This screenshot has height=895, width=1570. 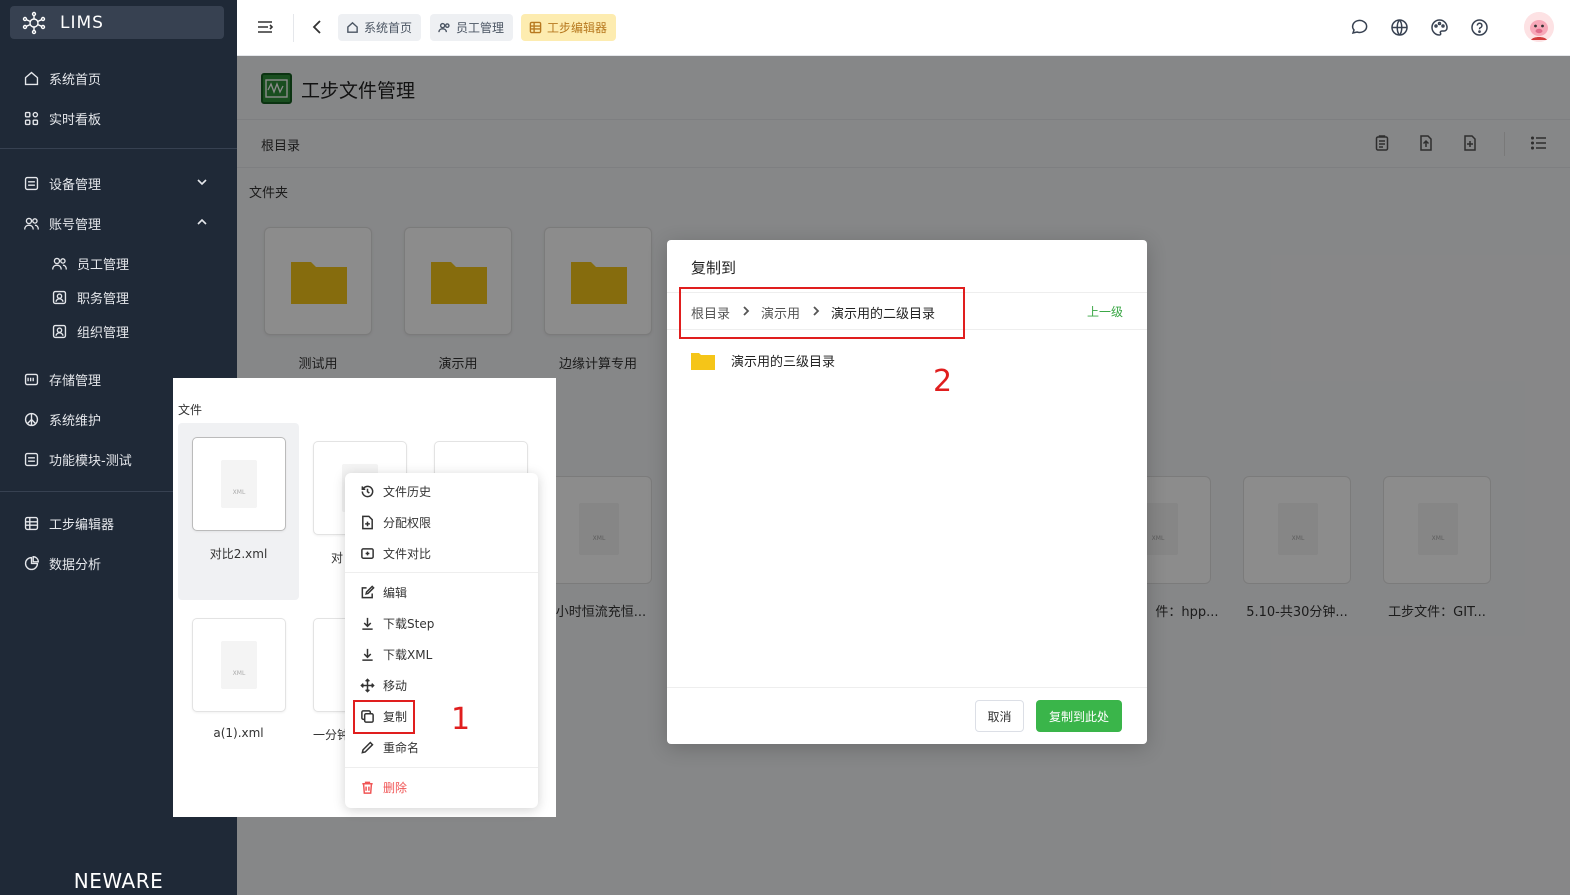 What do you see at coordinates (31, 118) in the screenshot?
I see `dashboard-icon` at bounding box center [31, 118].